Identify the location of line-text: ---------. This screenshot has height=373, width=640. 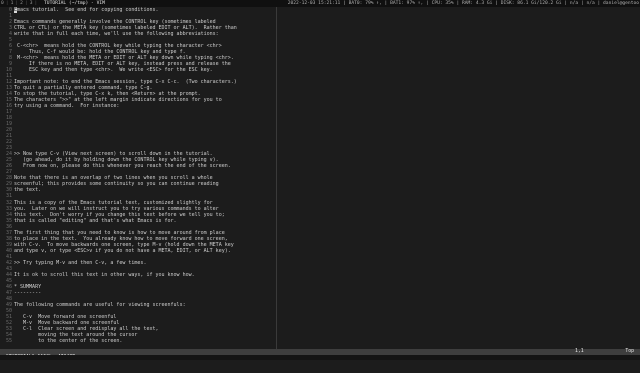
(28, 292).